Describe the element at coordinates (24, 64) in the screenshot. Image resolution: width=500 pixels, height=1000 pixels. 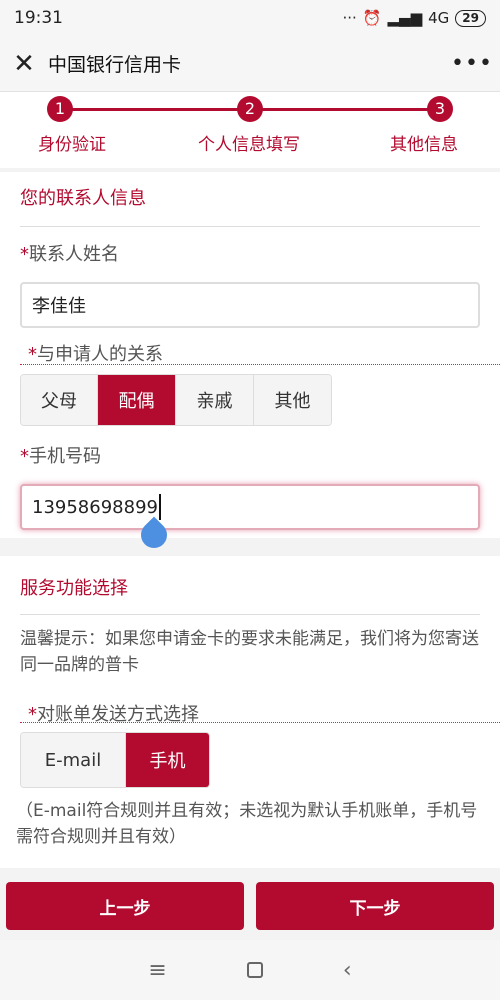
I see `close-icon: ✕` at that location.